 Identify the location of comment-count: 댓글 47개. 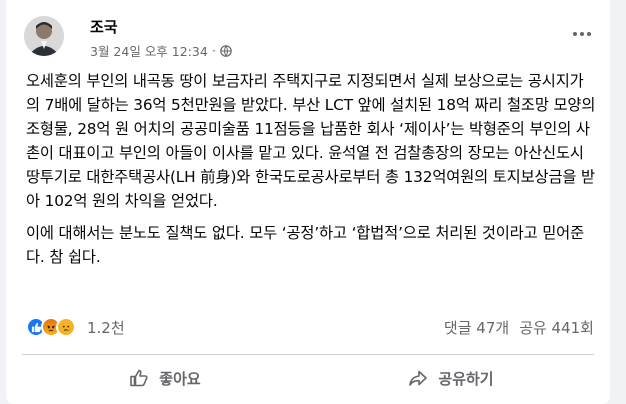
(476, 327).